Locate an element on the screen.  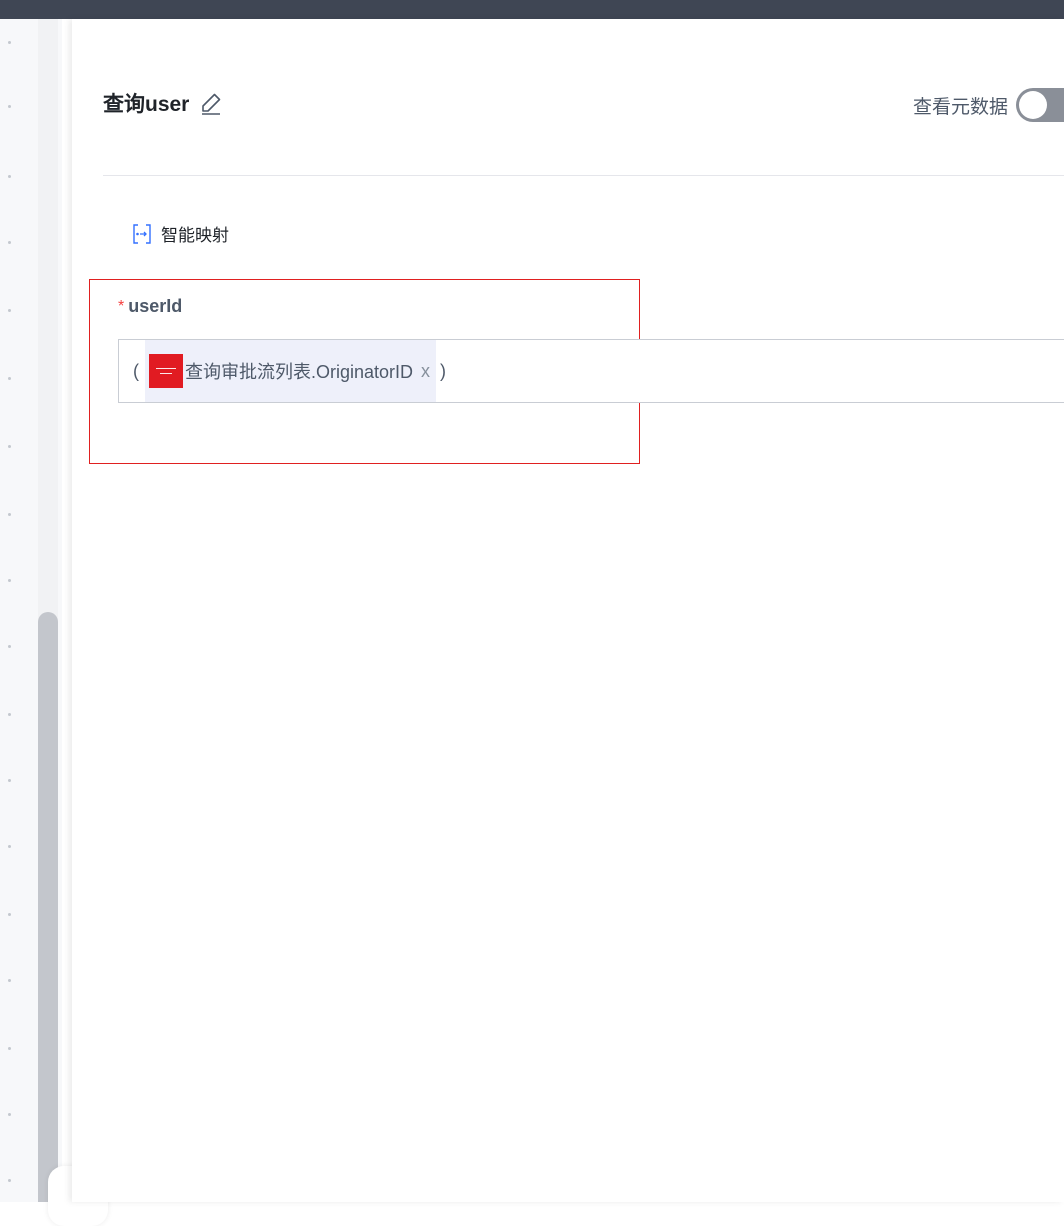
required-mark: * is located at coordinates (121, 306).